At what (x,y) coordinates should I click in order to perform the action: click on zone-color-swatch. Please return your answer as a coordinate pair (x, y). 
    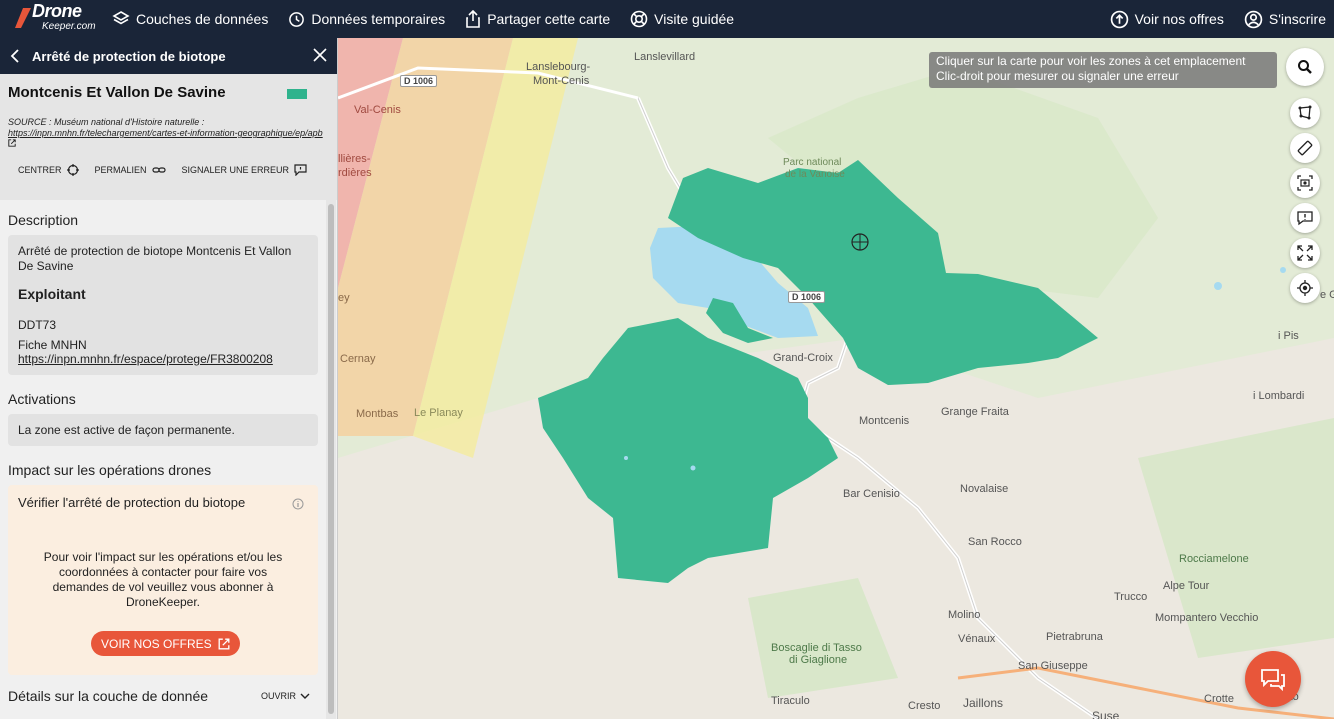
    Looking at the image, I should click on (297, 94).